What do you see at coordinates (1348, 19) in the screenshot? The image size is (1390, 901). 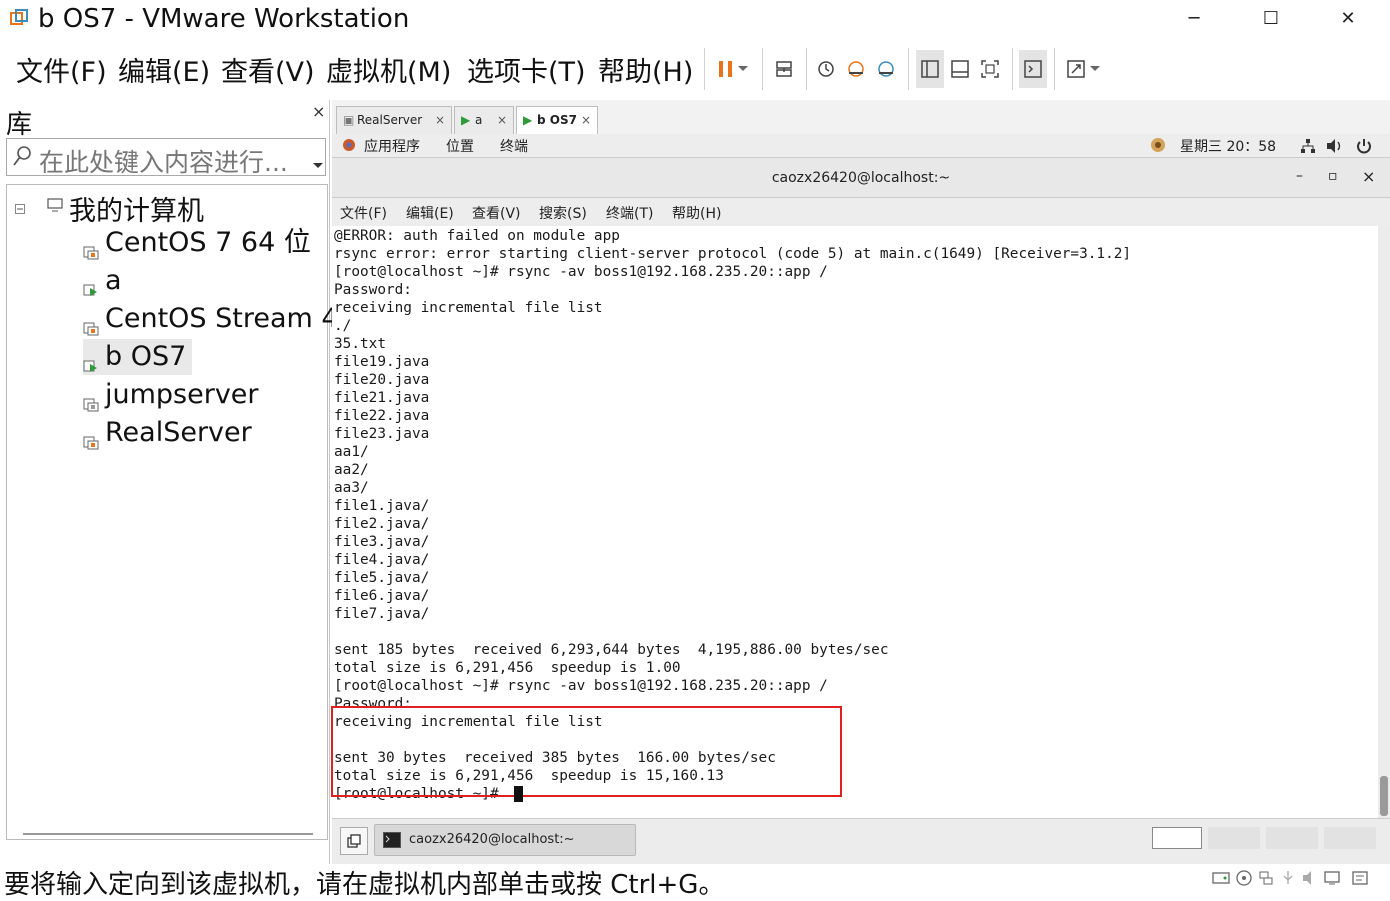 I see `close-button: ✕` at bounding box center [1348, 19].